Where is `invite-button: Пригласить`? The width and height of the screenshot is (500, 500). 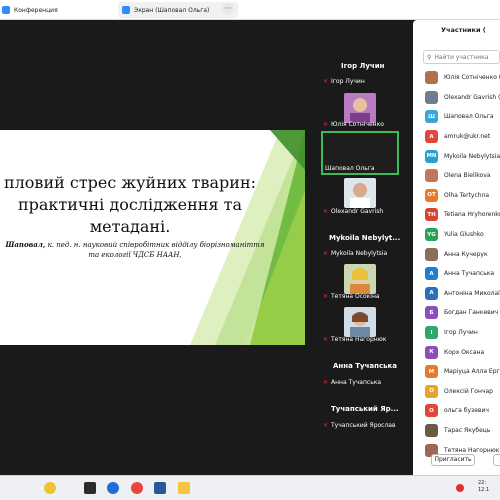
invite-button: Пригласить is located at coordinates (453, 460).